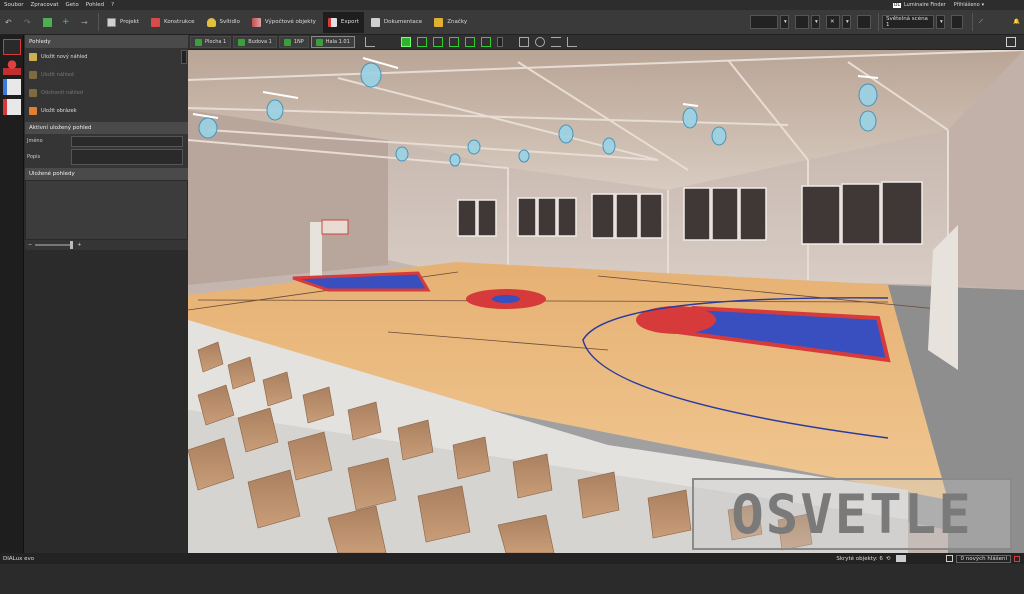 The width and height of the screenshot is (1024, 594). Describe the element at coordinates (184, 57) in the screenshot. I see `scroll-button` at that location.